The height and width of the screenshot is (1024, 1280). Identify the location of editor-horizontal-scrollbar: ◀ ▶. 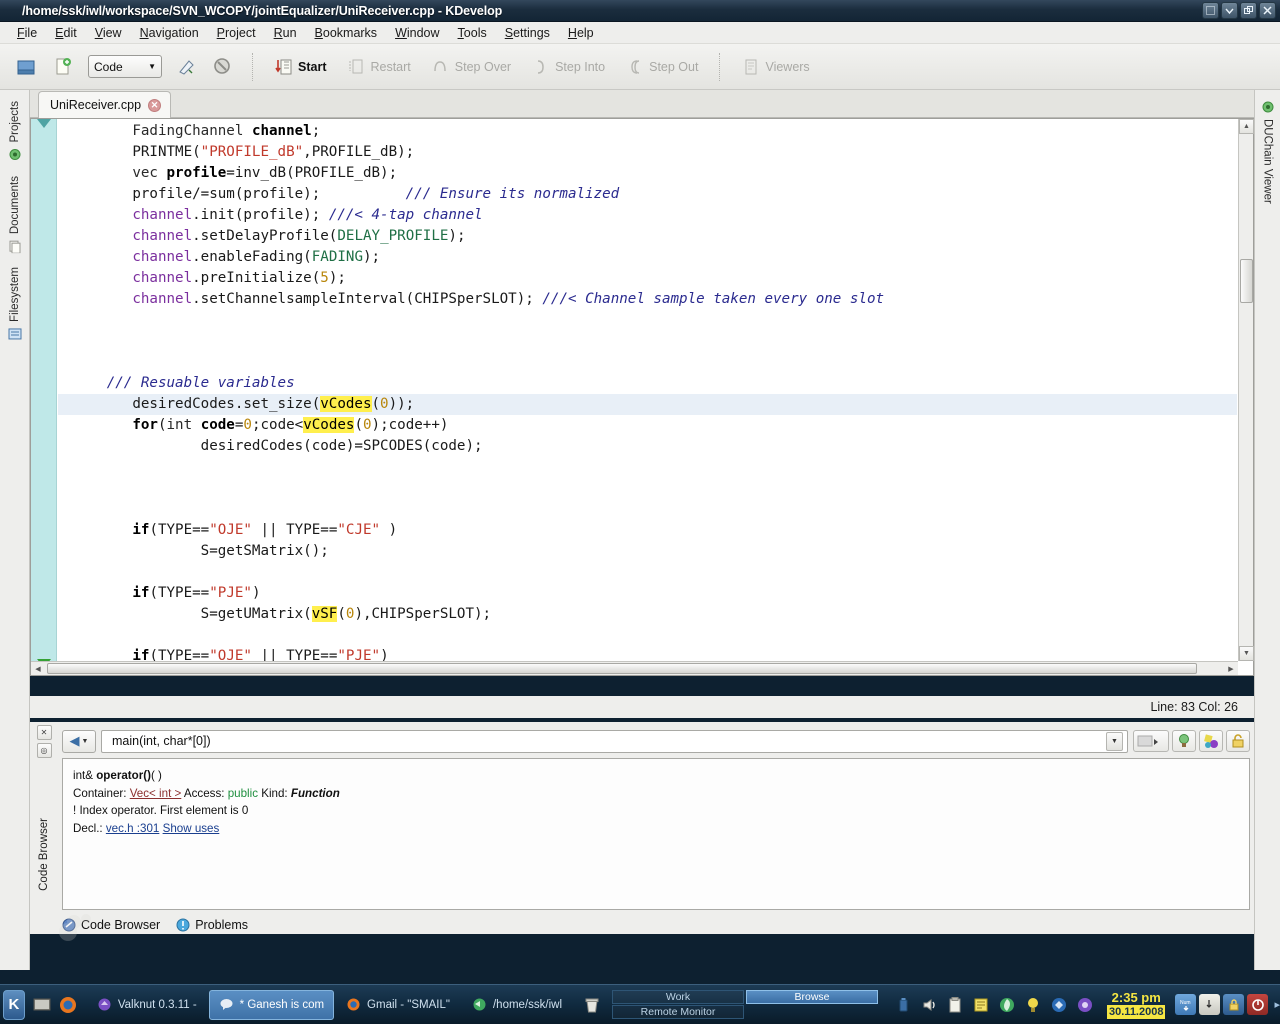
(634, 668).